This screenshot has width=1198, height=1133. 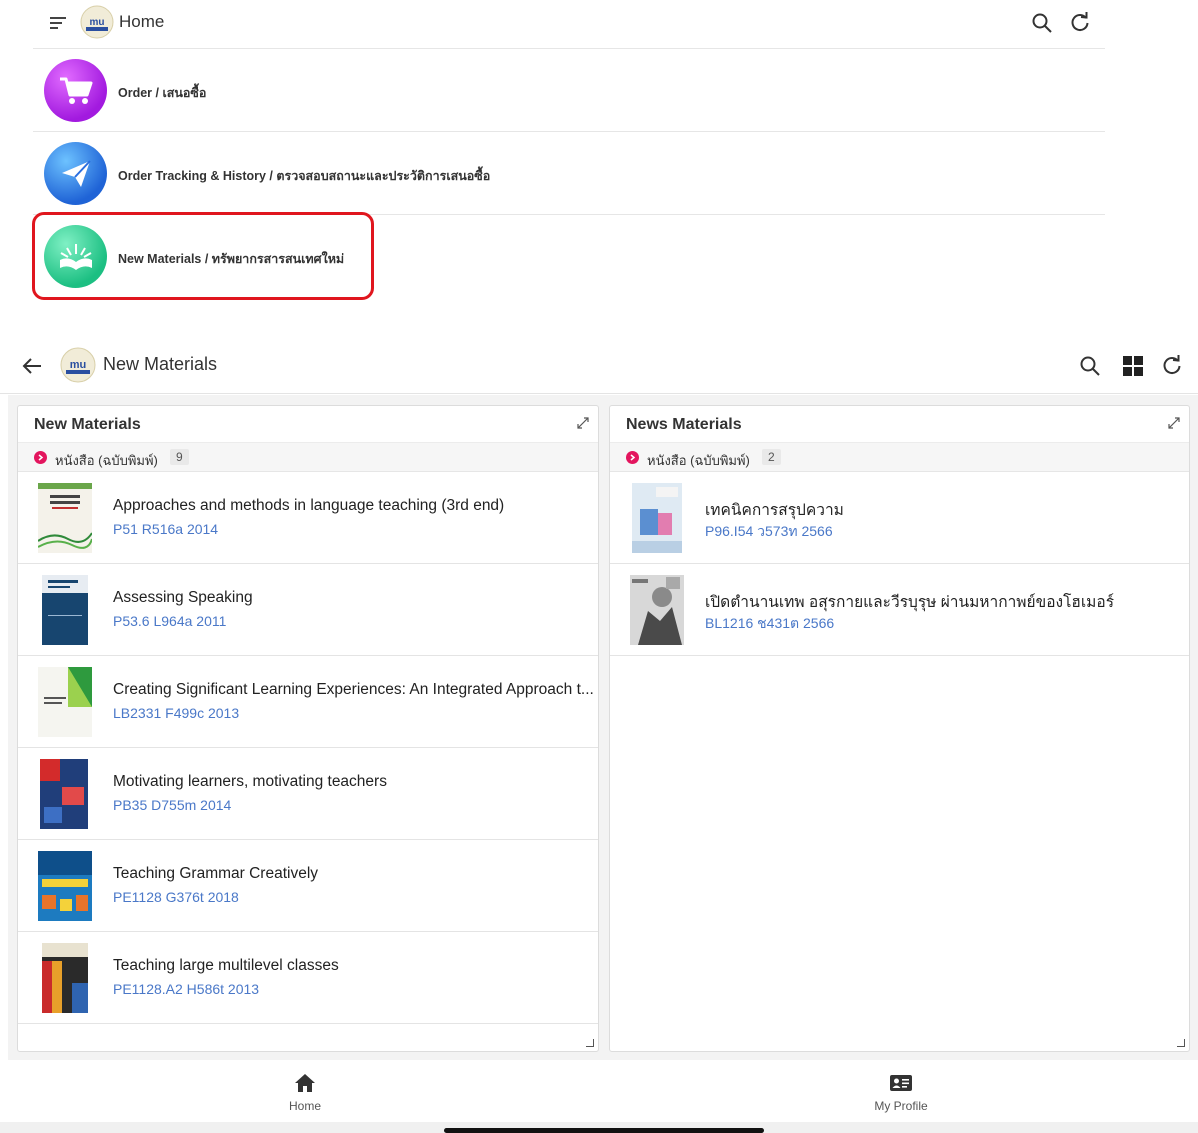 What do you see at coordinates (770, 623) in the screenshot?
I see `item-call-number: BL1216 ช431ต 2566` at bounding box center [770, 623].